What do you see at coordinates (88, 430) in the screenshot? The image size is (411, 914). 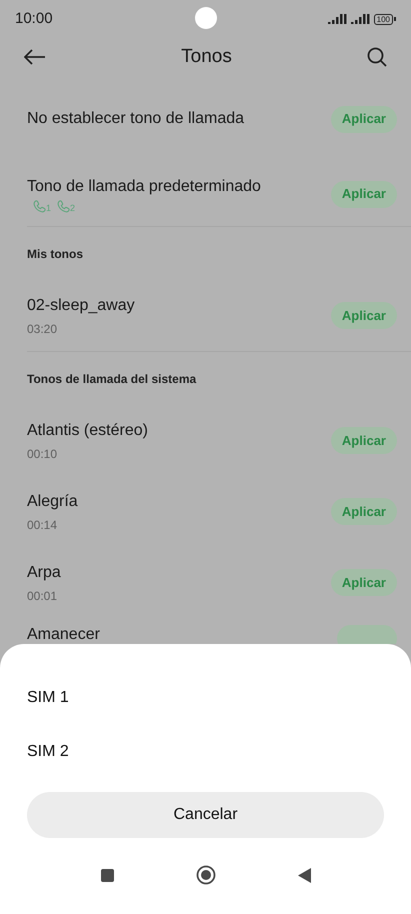 I see `tone-title: Atlantis (estéreo)` at bounding box center [88, 430].